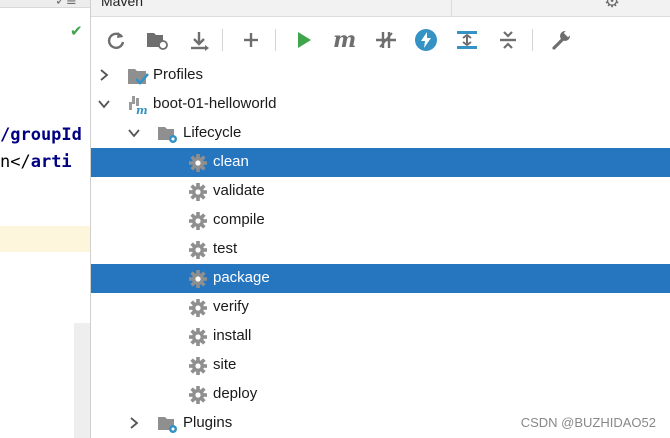  What do you see at coordinates (45, 239) in the screenshot?
I see `current-line-highlight` at bounding box center [45, 239].